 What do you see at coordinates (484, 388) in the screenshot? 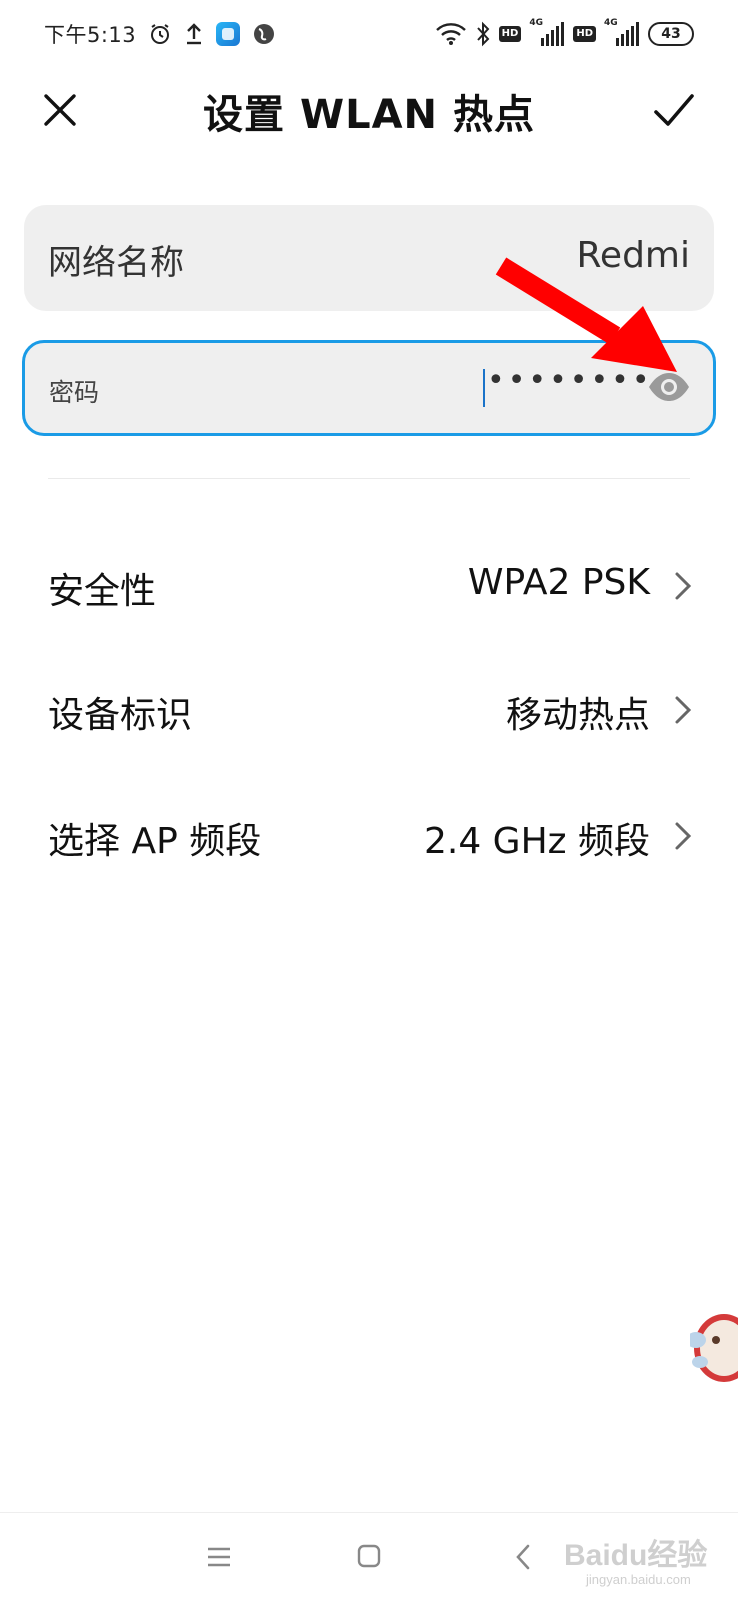
I see `text-caret` at bounding box center [484, 388].